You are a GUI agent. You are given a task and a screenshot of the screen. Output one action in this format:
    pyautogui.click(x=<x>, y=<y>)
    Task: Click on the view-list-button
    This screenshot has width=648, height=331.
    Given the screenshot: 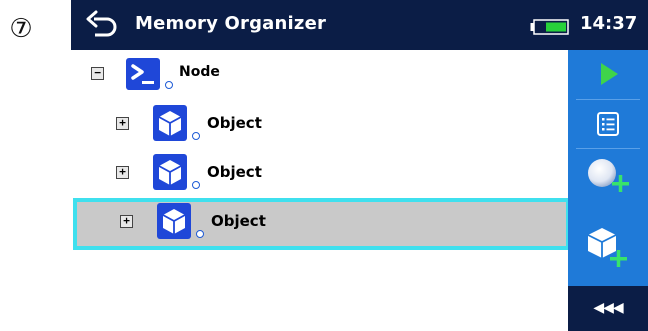 What is the action you would take?
    pyautogui.click(x=608, y=124)
    